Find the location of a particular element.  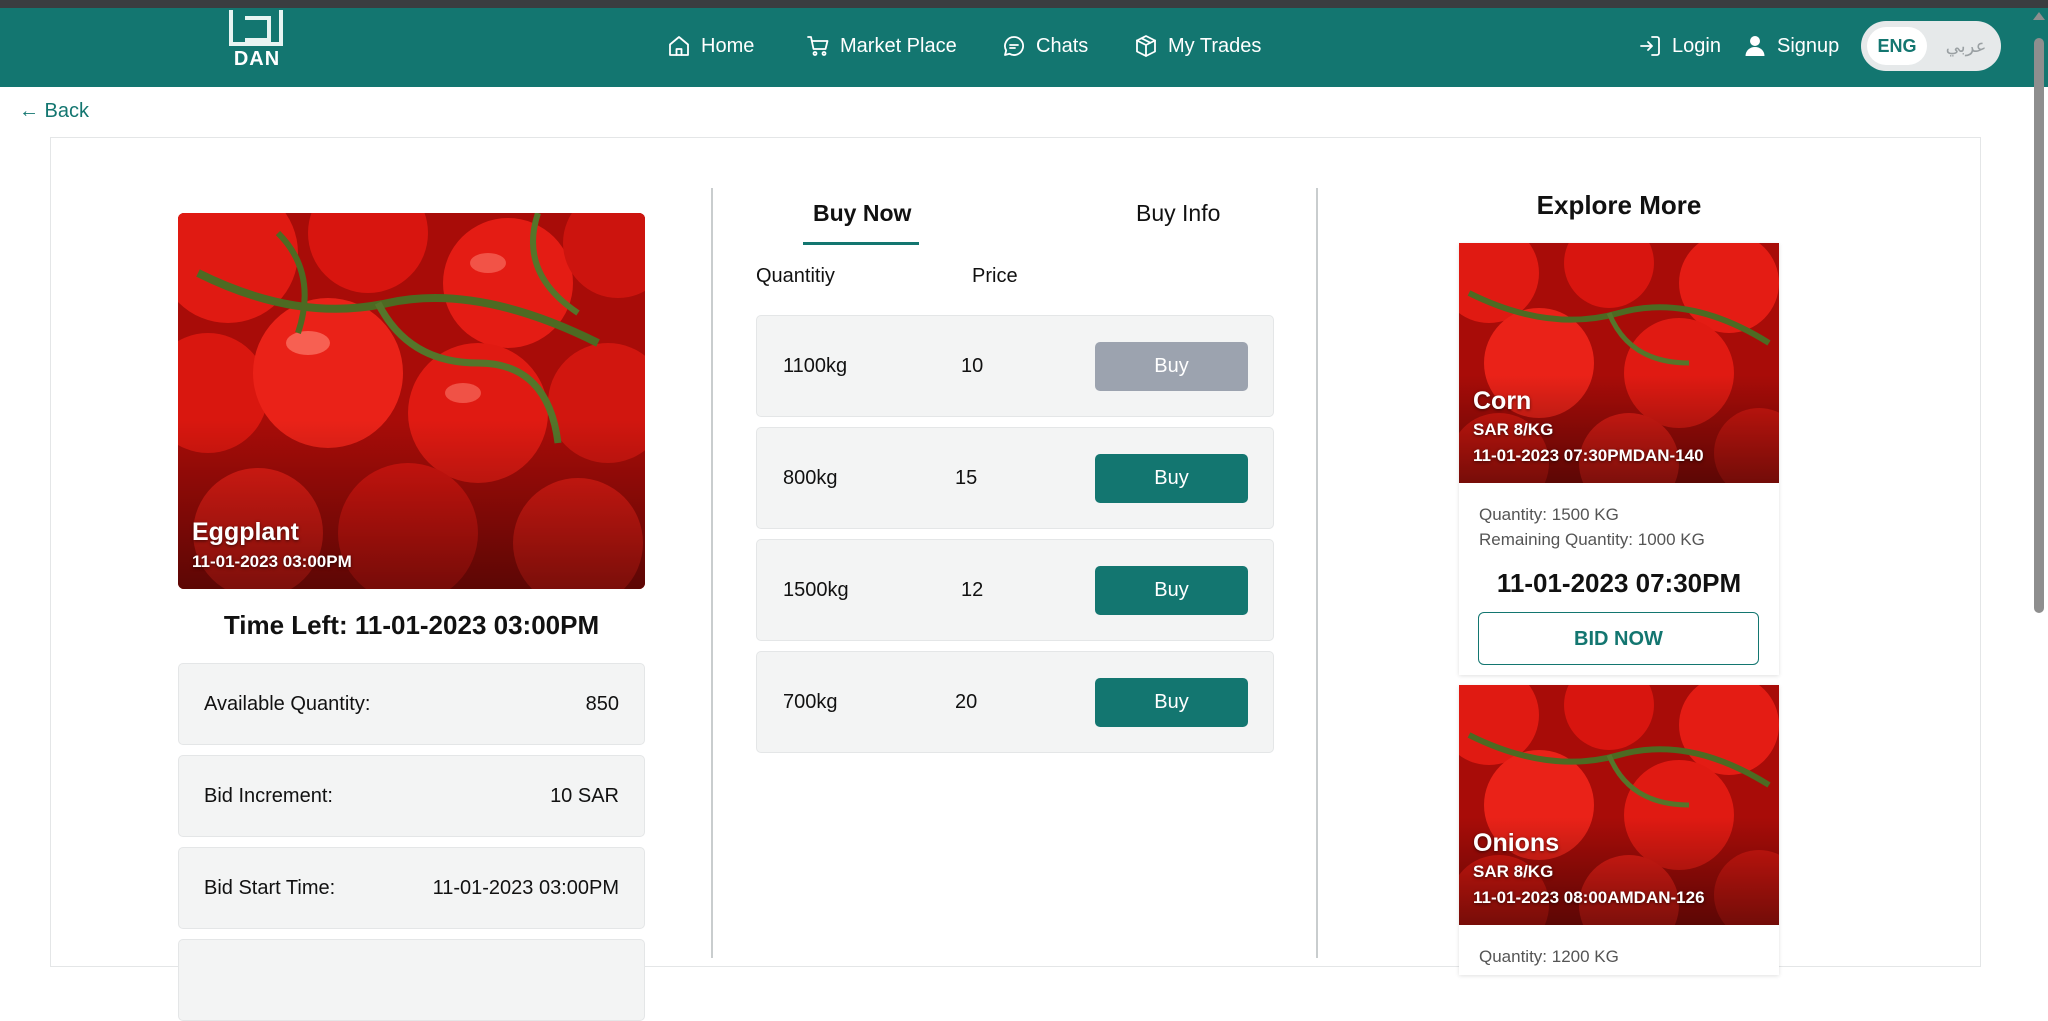

explore-more-title: Explore More is located at coordinates (1619, 205).